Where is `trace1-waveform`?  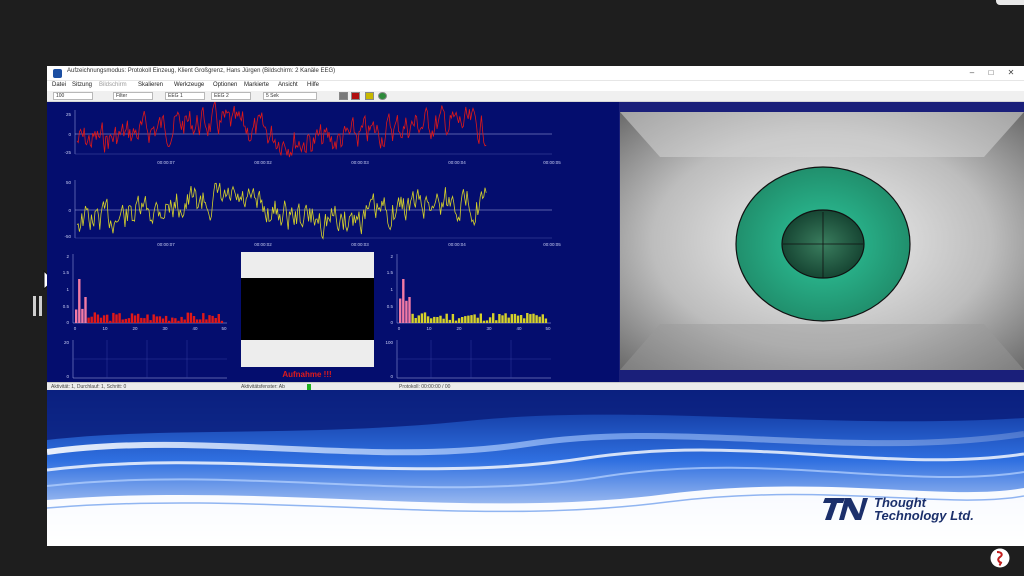
trace1-waveform is located at coordinates (281, 129).